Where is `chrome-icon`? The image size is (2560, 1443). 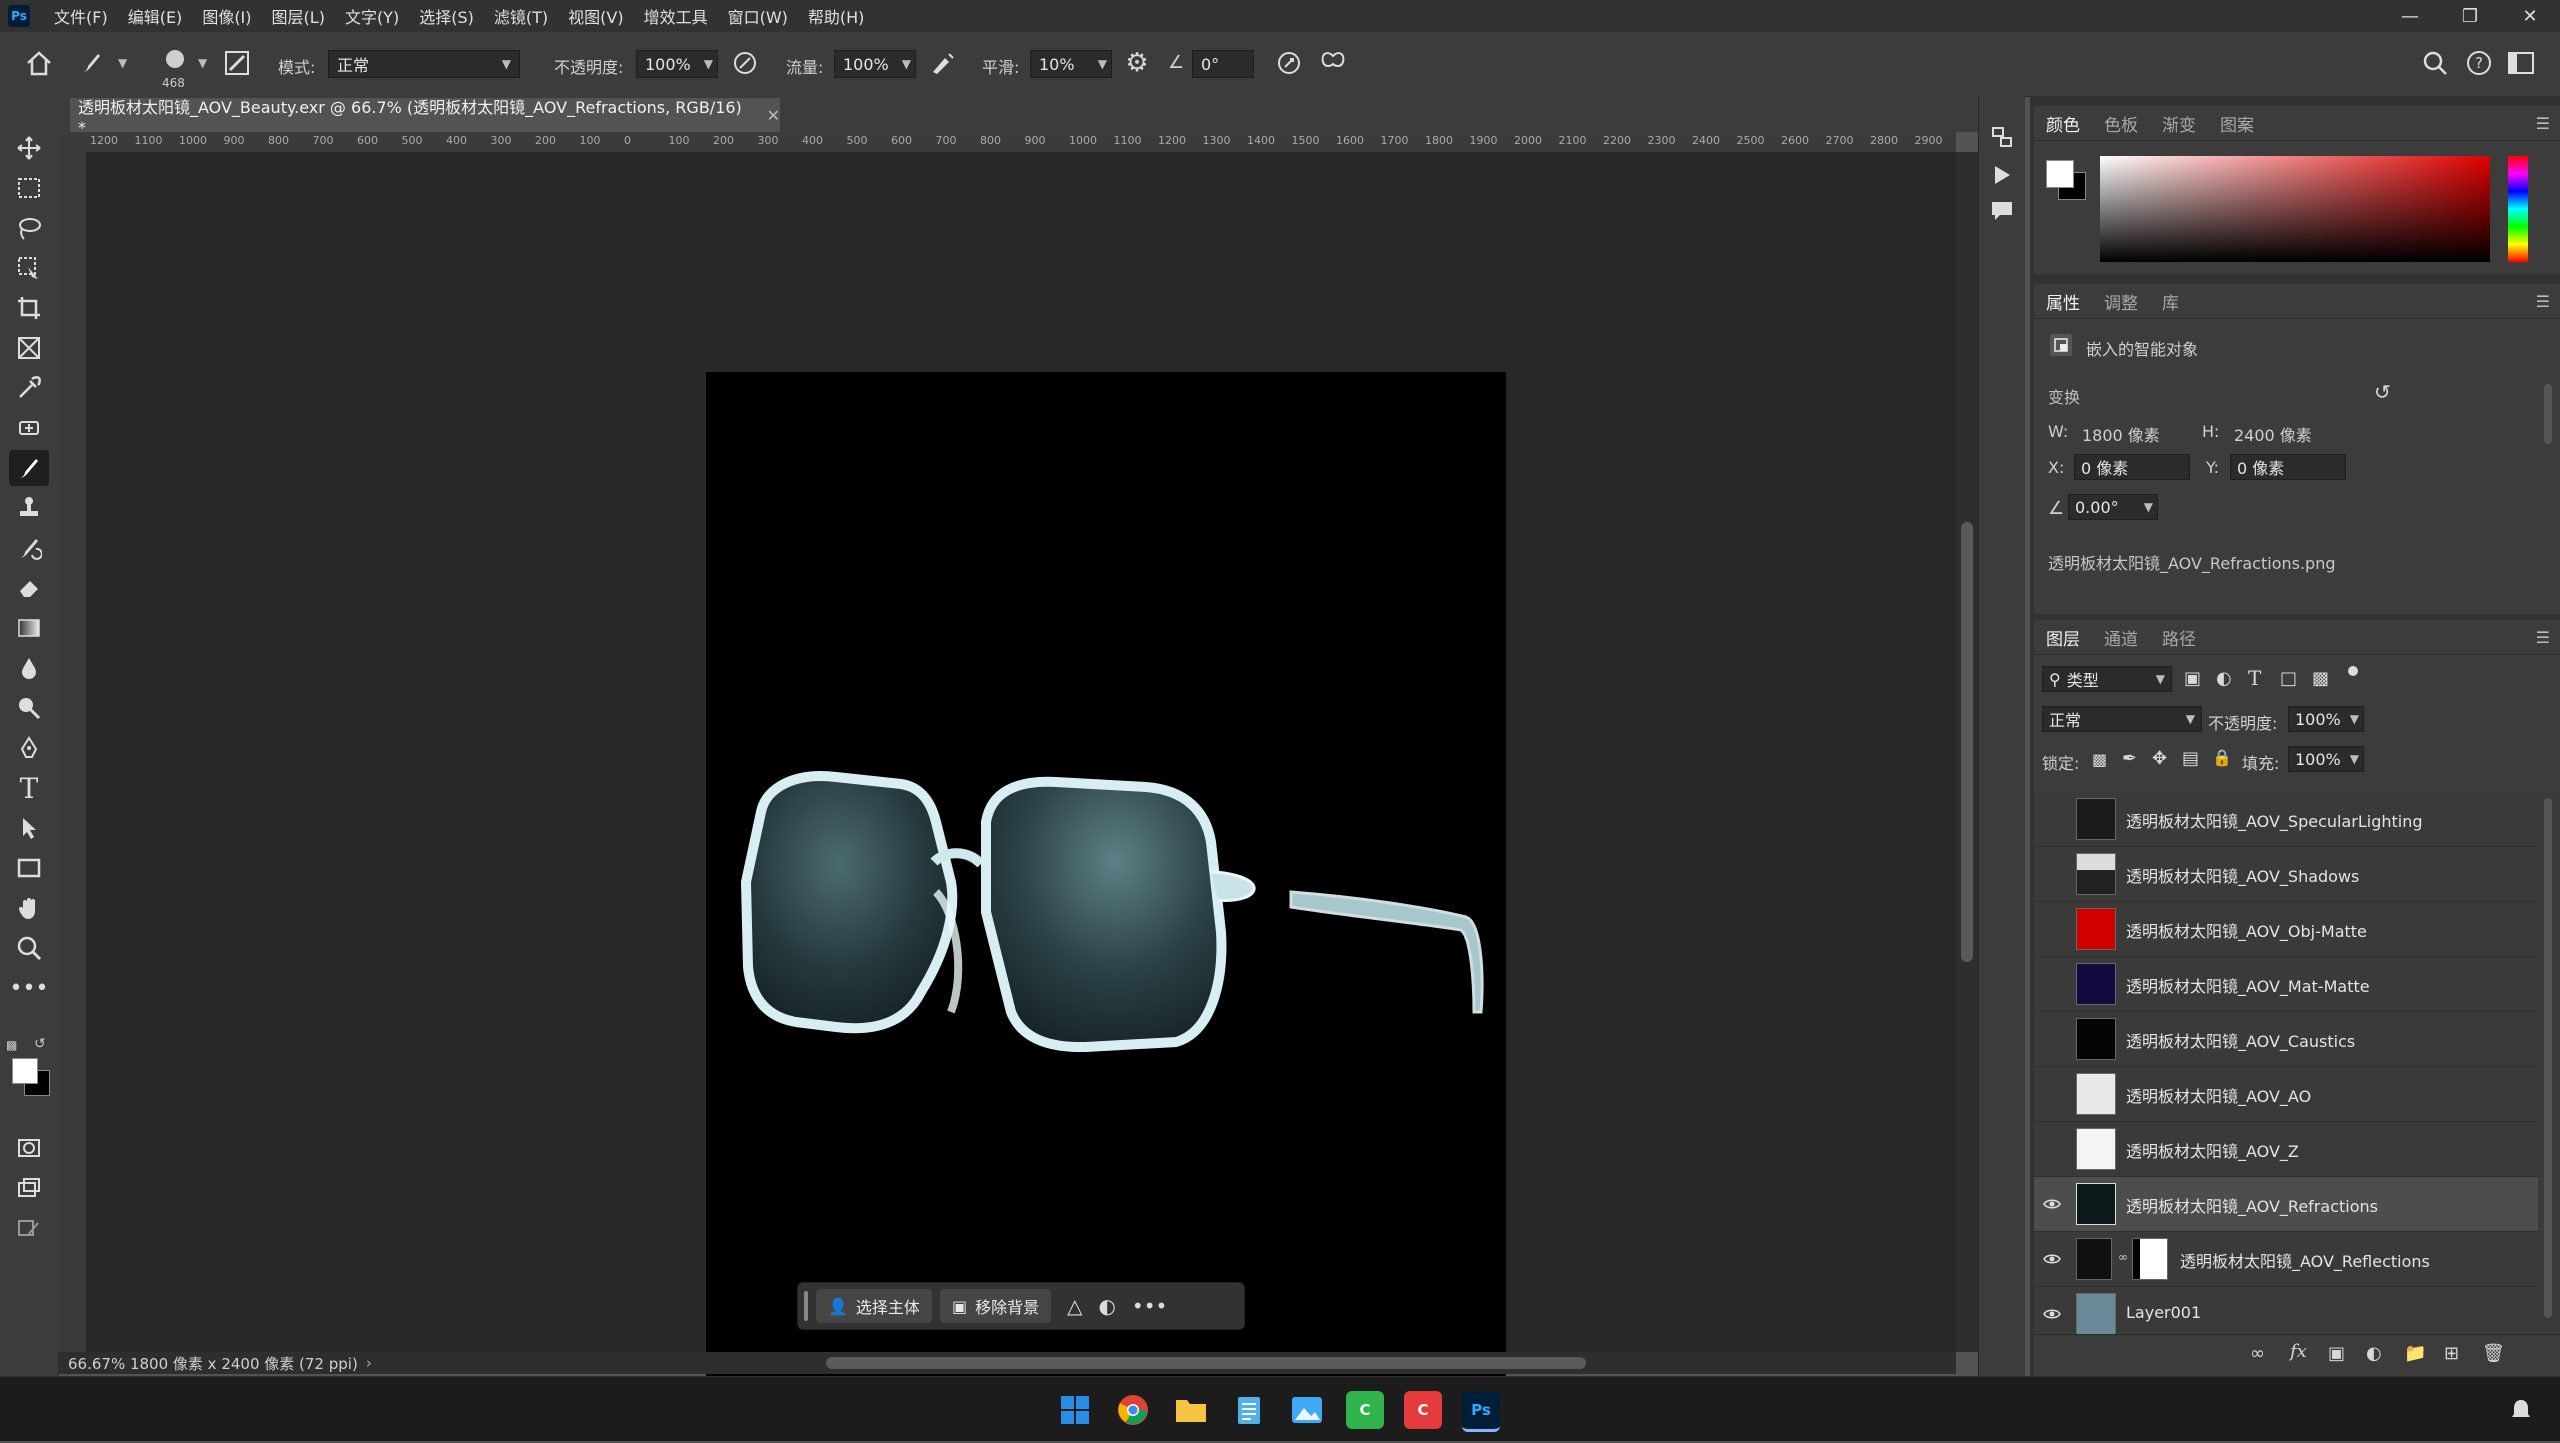 chrome-icon is located at coordinates (1133, 1410).